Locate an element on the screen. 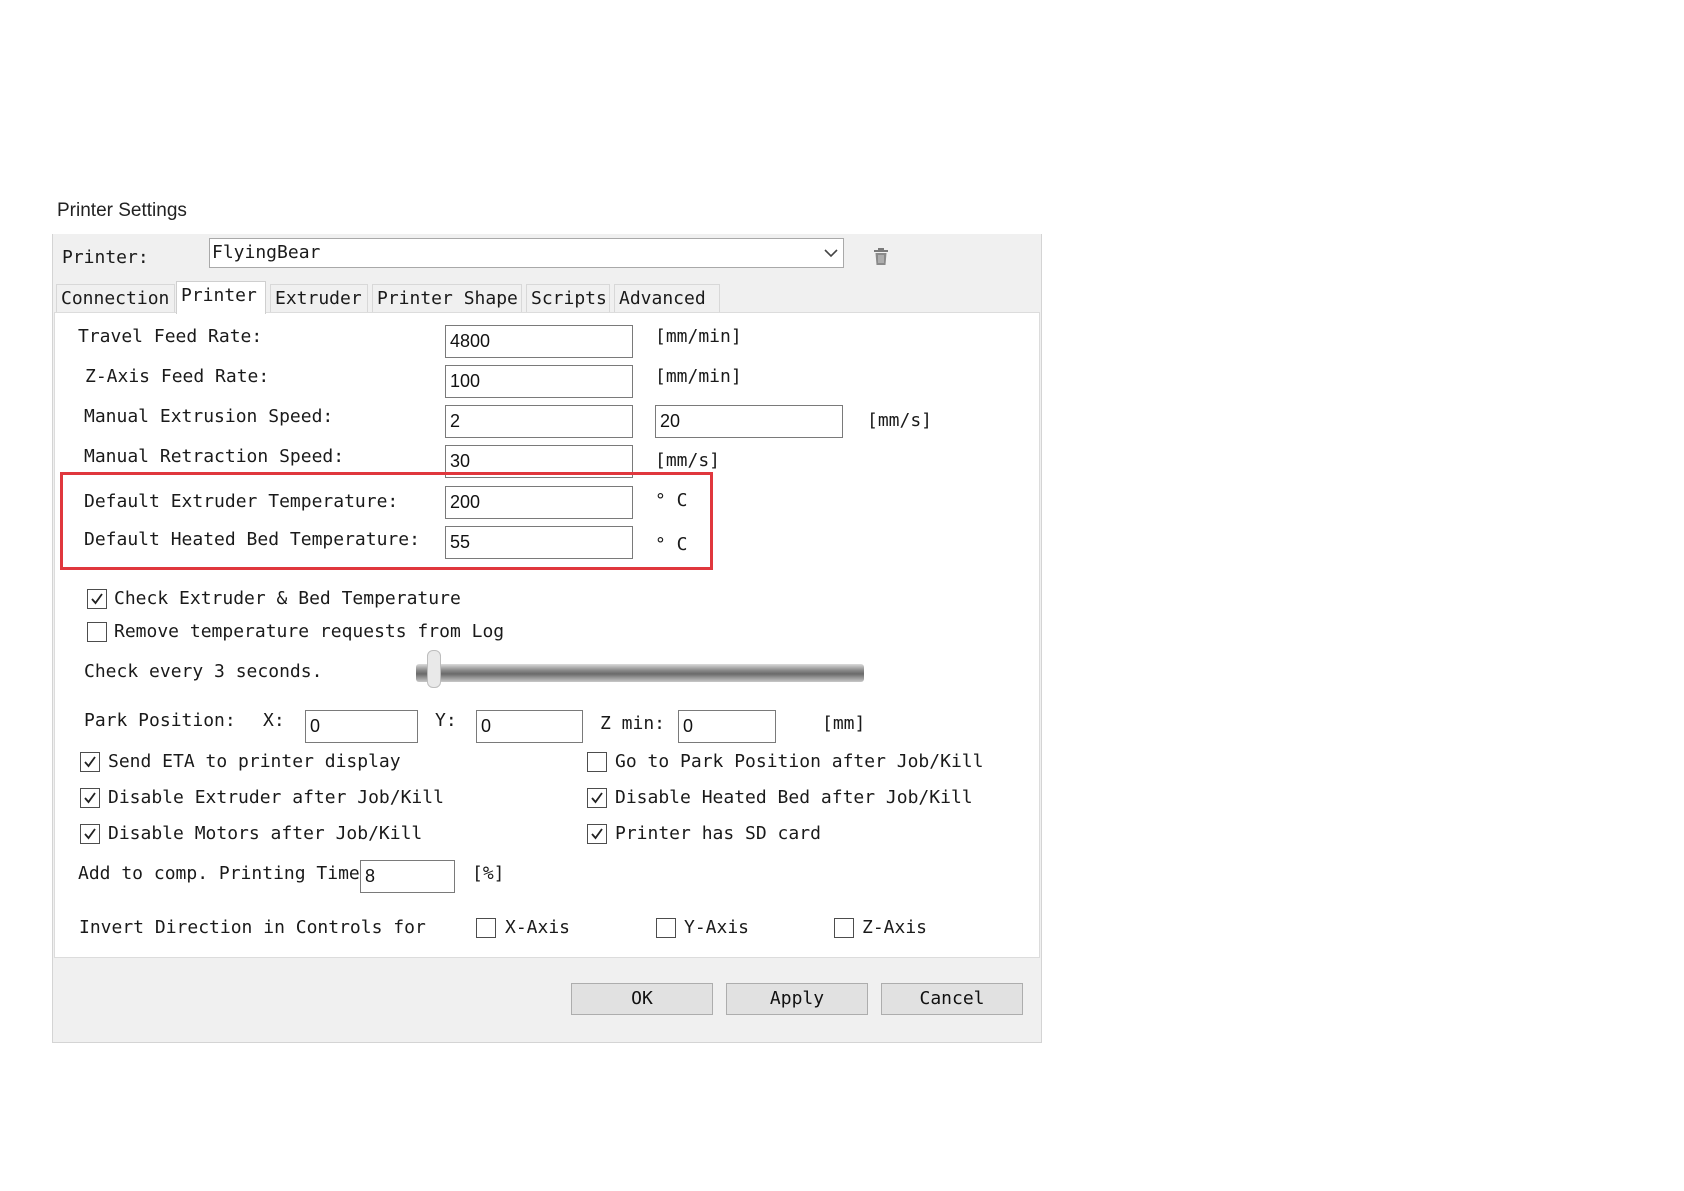 Image resolution: width=1684 pixels, height=1191 pixels. travel-feed-rate-label: Travel Feed Rate: is located at coordinates (170, 336).